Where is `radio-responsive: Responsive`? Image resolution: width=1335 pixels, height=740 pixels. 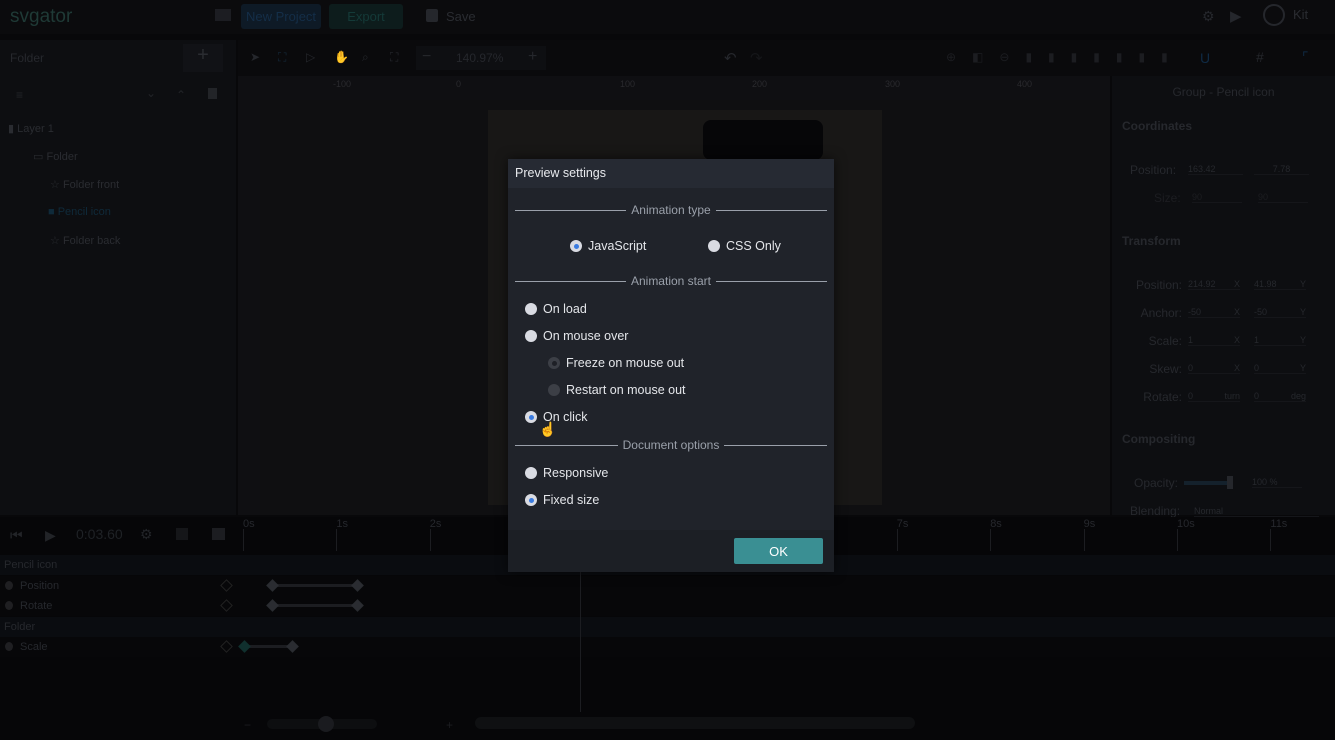
radio-responsive: Responsive is located at coordinates (566, 473).